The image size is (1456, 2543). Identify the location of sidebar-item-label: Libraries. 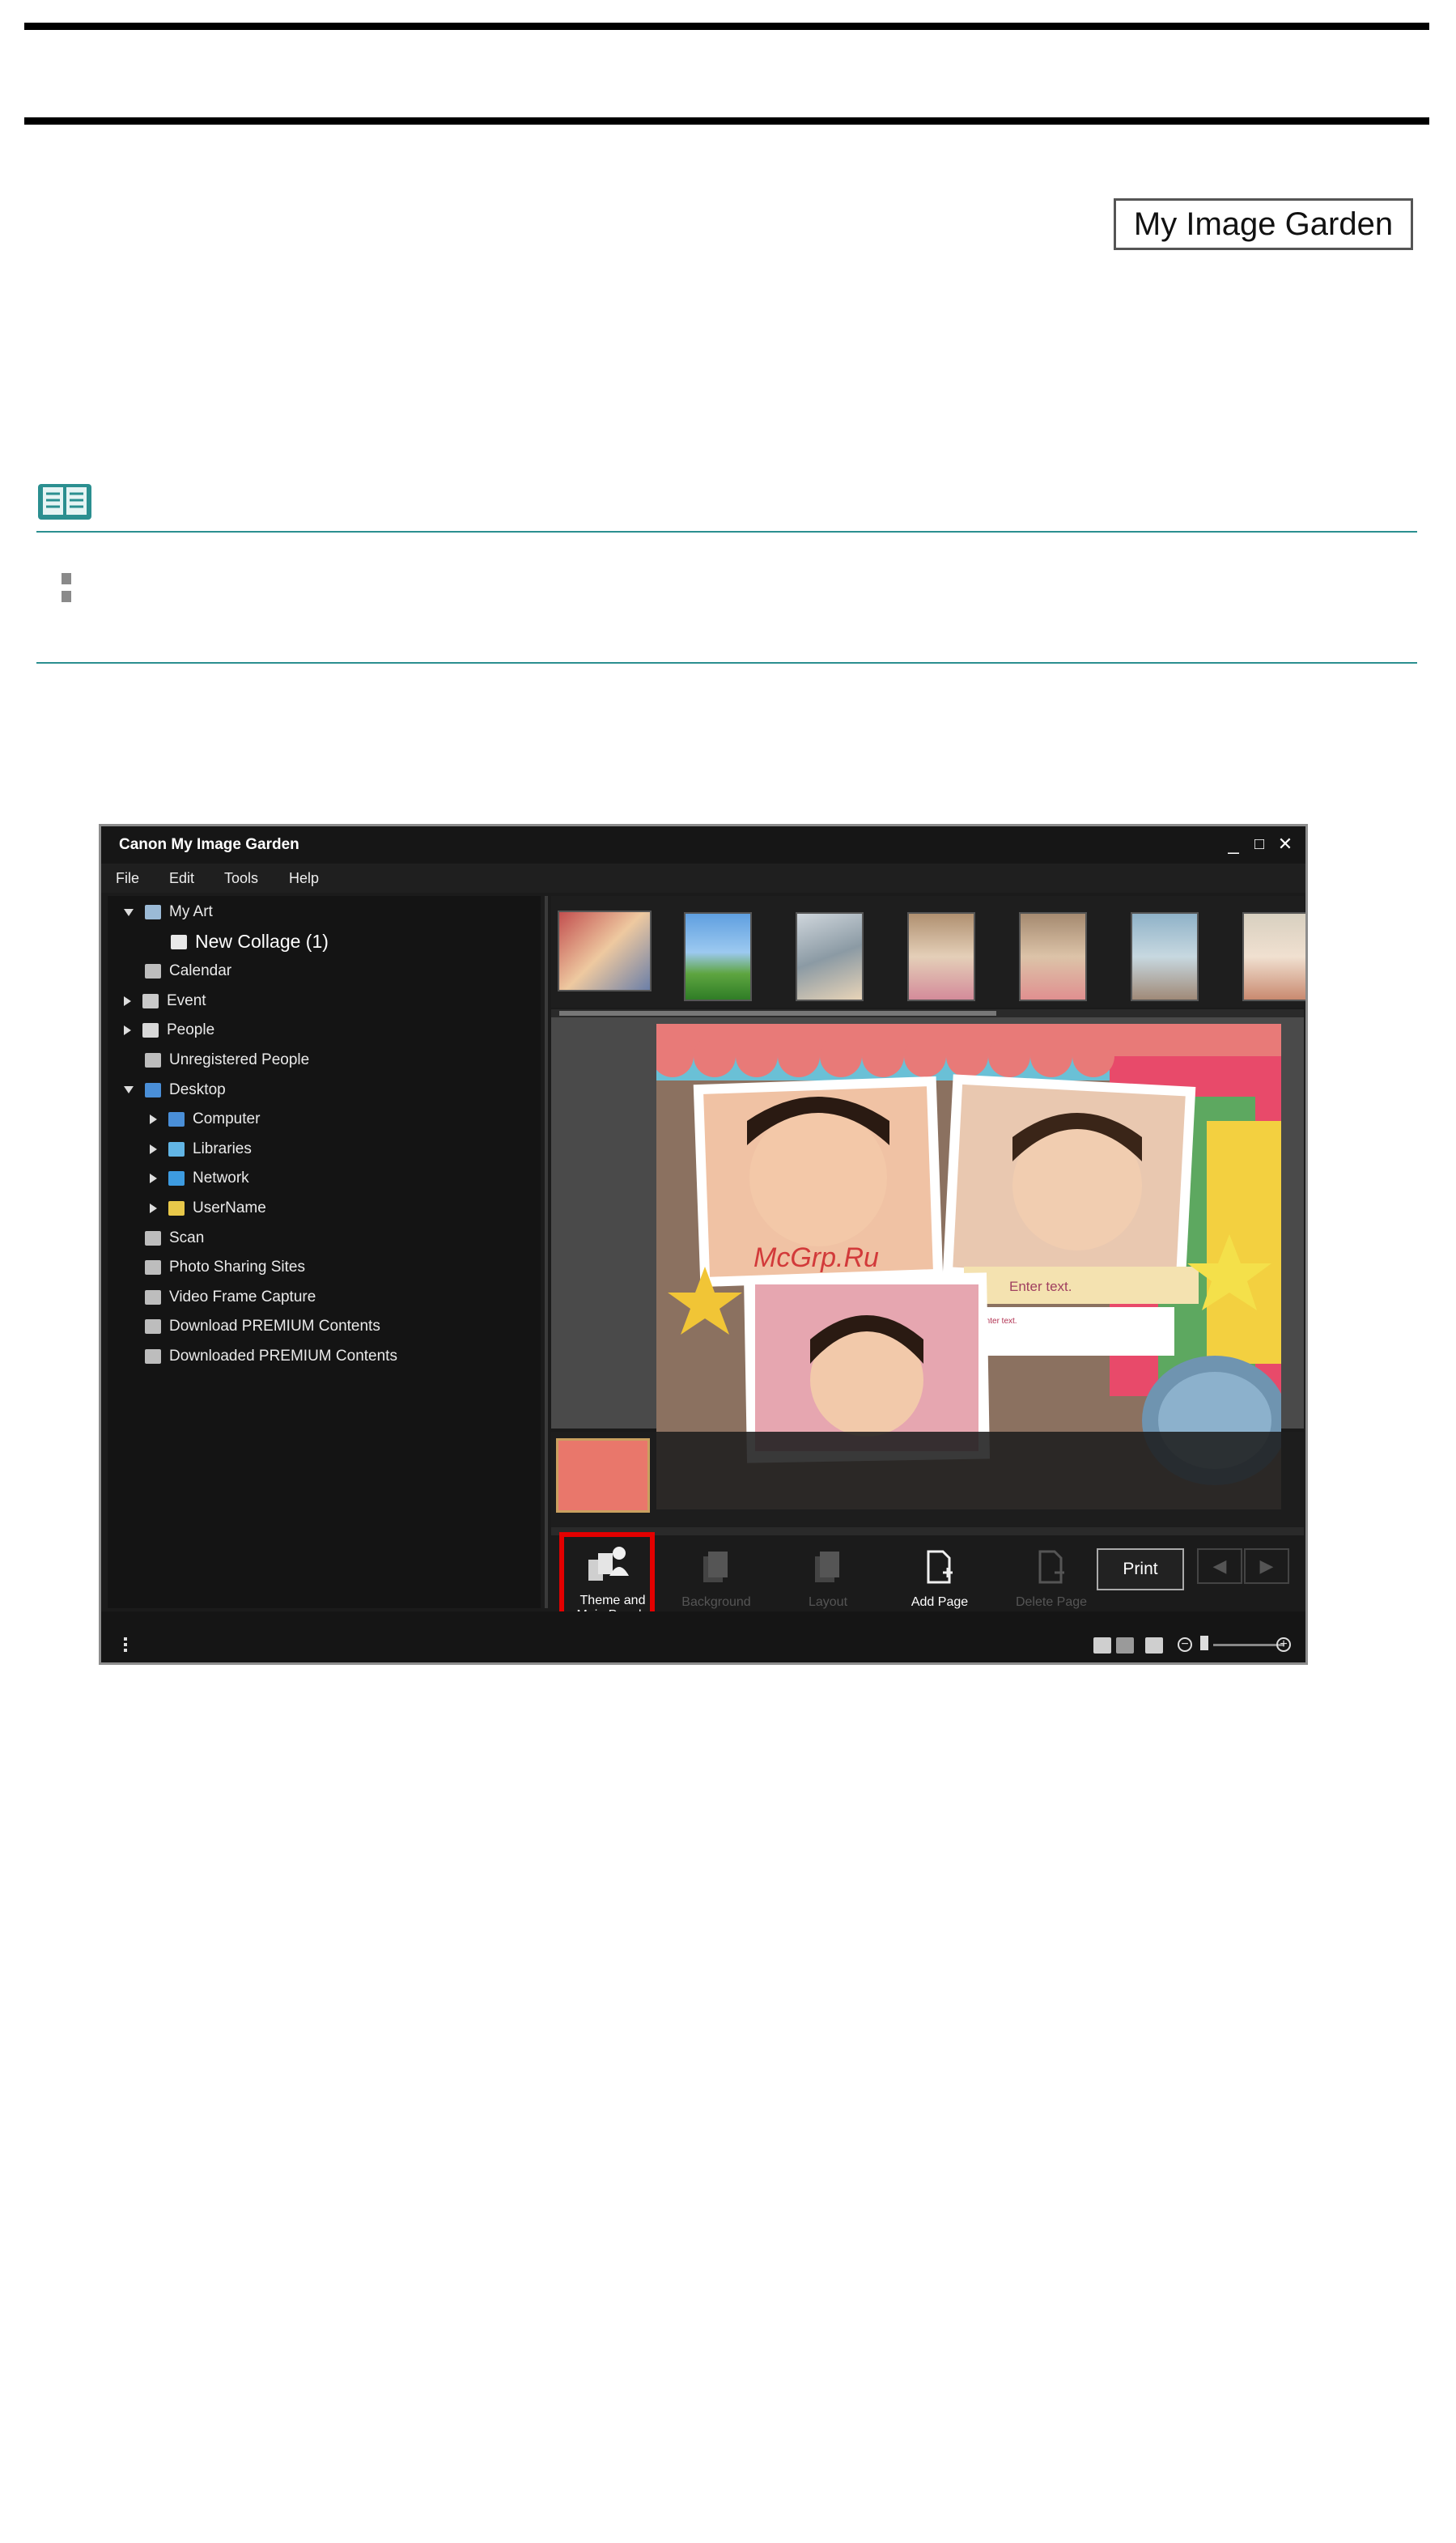
(223, 1148).